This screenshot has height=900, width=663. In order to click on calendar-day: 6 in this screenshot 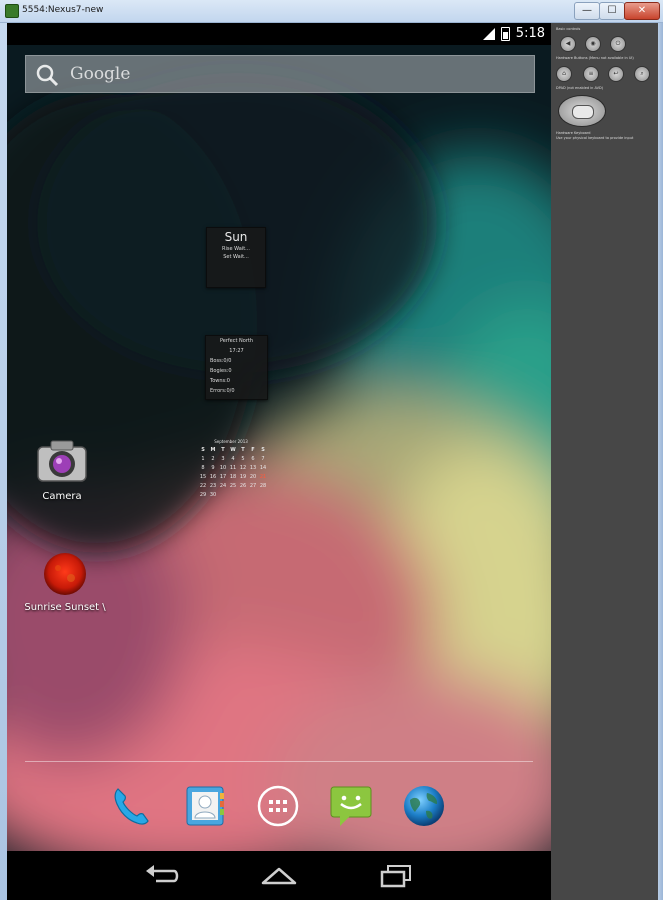, I will do `click(253, 459)`.